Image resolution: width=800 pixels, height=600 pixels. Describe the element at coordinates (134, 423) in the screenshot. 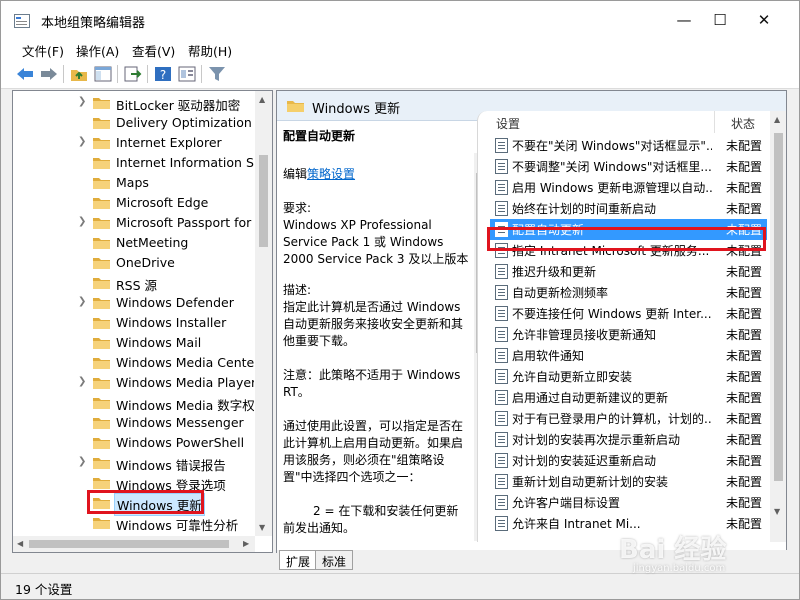

I see `tree-item: Windows Messenger` at that location.